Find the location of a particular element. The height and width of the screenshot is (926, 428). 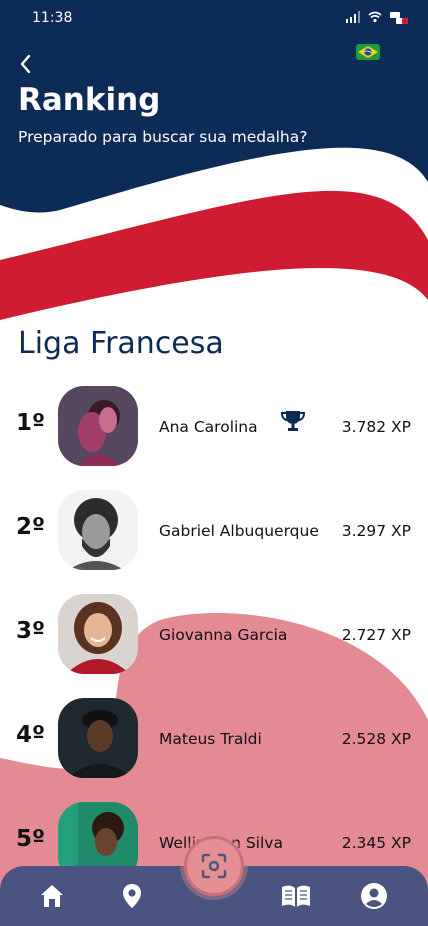

rank-position: 2º is located at coordinates (30, 527).